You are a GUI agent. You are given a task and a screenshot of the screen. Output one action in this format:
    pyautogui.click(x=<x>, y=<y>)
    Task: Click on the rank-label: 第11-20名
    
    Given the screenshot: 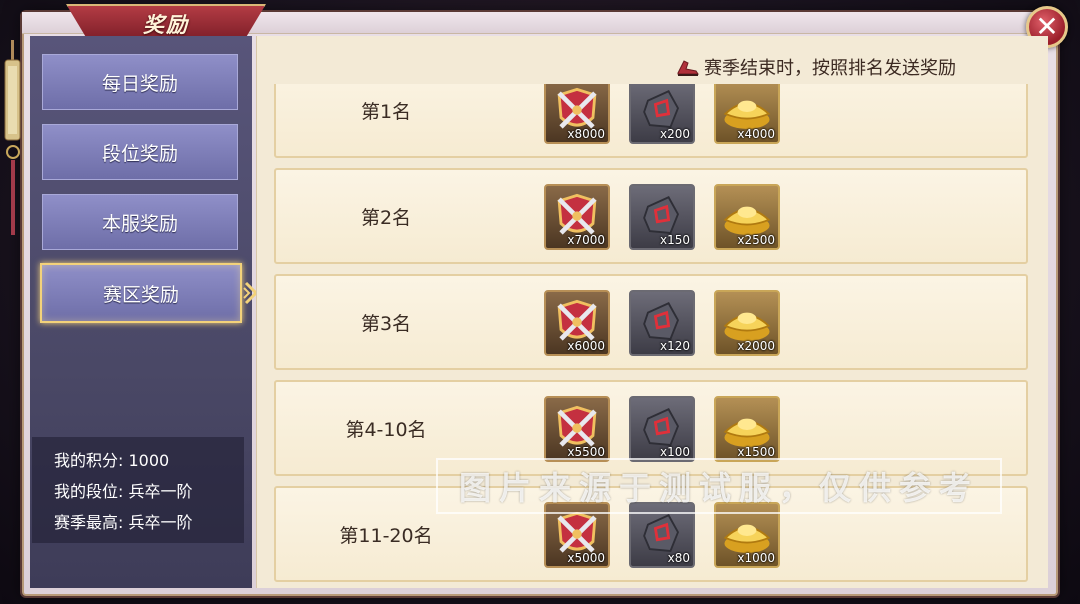 What is the action you would take?
    pyautogui.click(x=386, y=535)
    